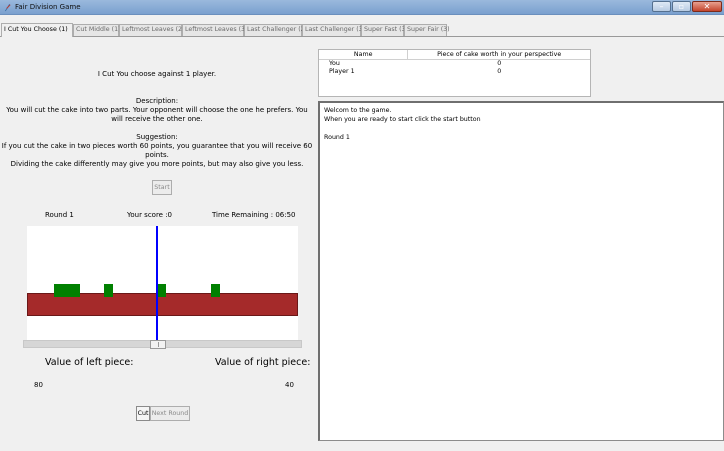  What do you see at coordinates (59, 215) in the screenshot?
I see `round-label: Round 1` at bounding box center [59, 215].